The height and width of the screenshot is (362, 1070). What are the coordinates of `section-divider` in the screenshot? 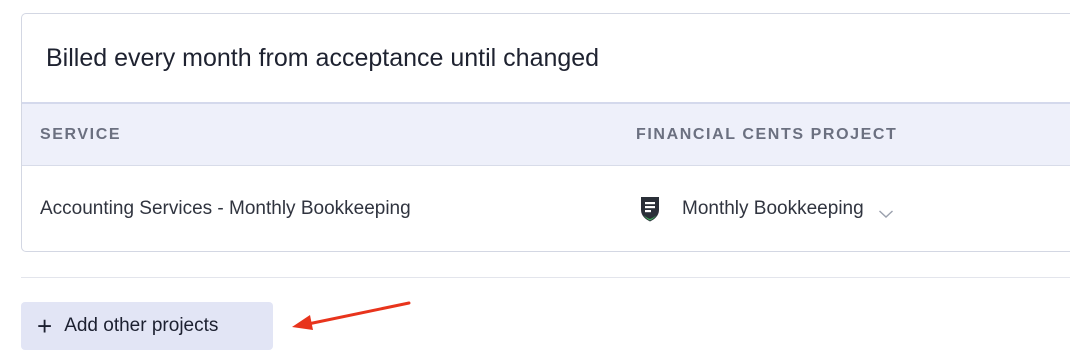 It's located at (545, 277).